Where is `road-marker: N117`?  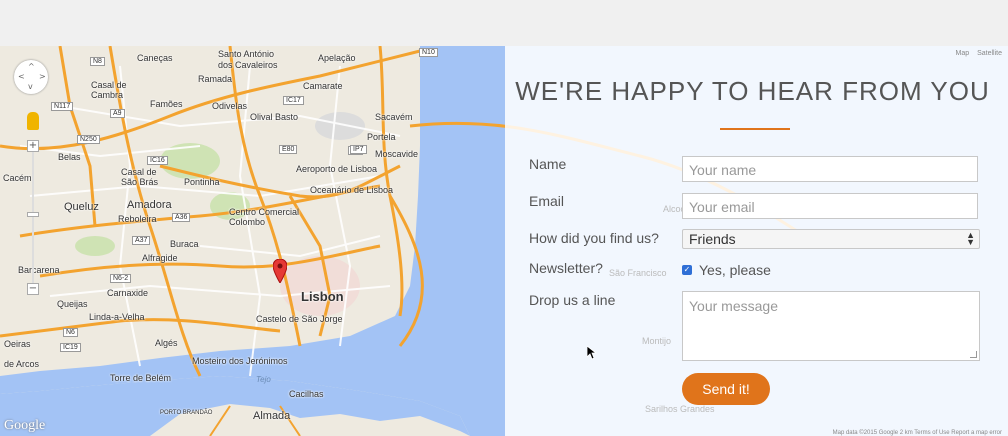
road-marker: N117 is located at coordinates (62, 106).